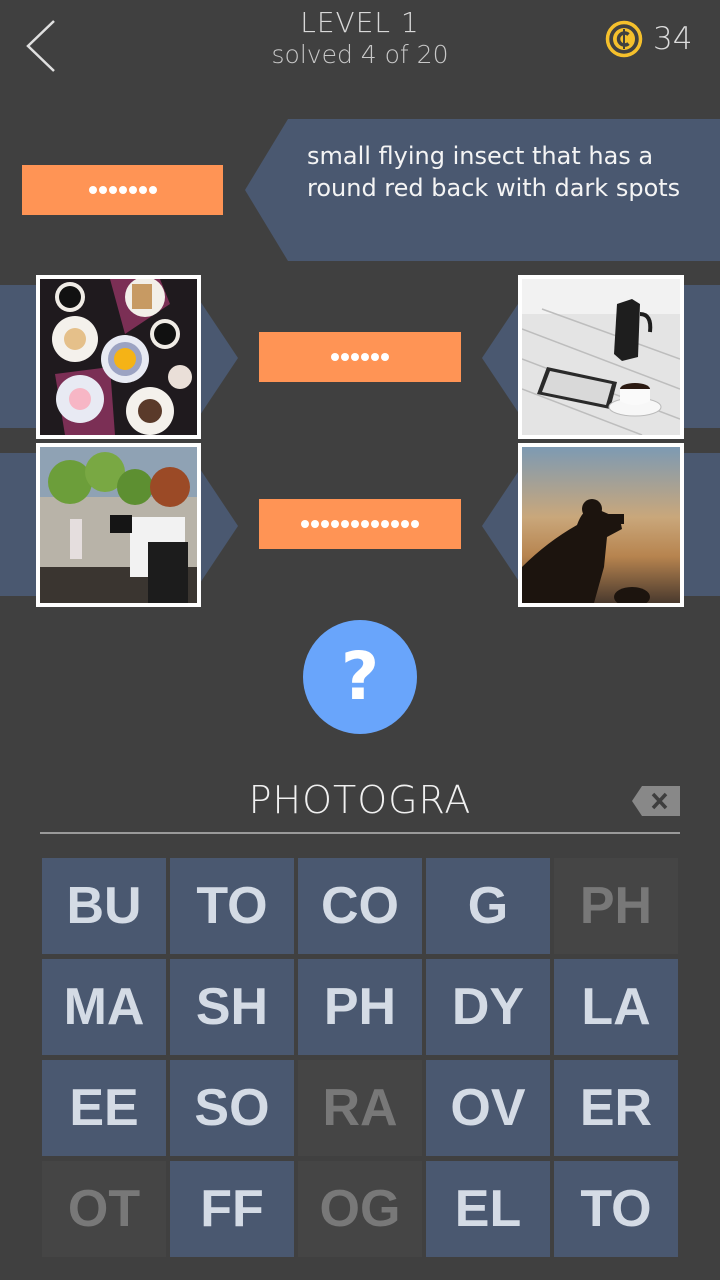 This screenshot has height=1280, width=720. What do you see at coordinates (624, 39) in the screenshot?
I see `coin-icon` at bounding box center [624, 39].